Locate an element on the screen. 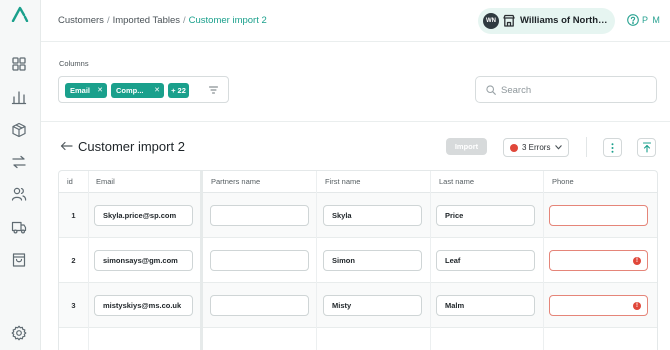 This screenshot has width=670, height=350. breadcrumb-item-customers: Customers is located at coordinates (81, 20).